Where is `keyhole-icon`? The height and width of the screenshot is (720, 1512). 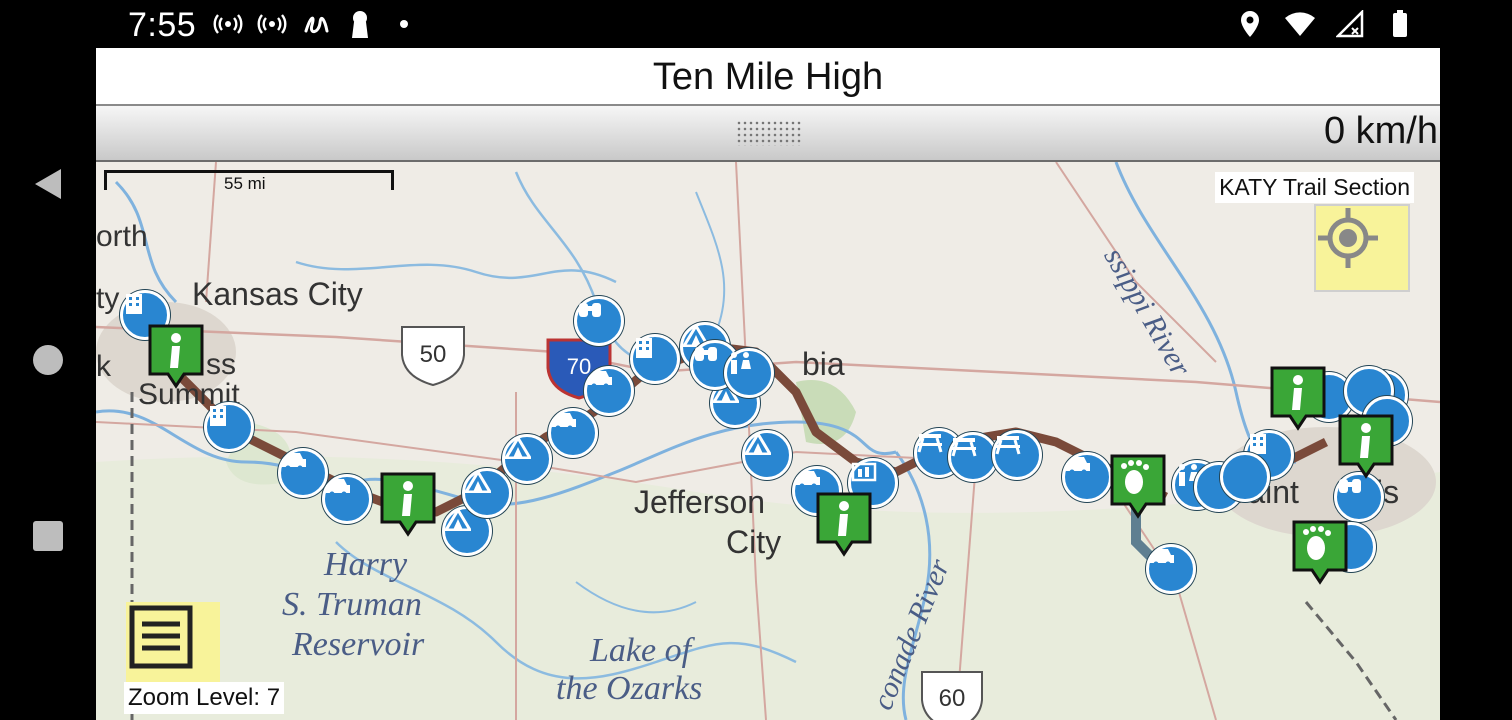
keyhole-icon is located at coordinates (360, 24).